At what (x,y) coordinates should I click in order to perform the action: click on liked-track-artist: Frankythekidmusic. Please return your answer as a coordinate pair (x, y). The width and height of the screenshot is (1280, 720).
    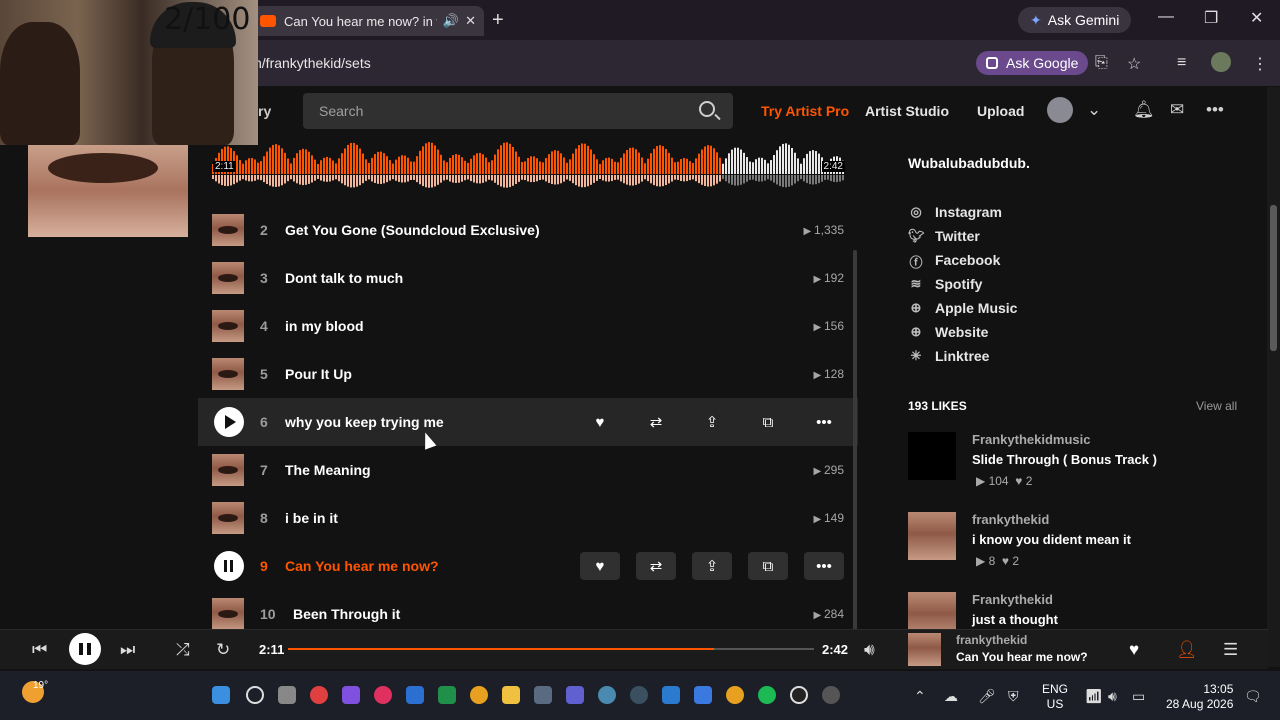
    Looking at the image, I should click on (1031, 439).